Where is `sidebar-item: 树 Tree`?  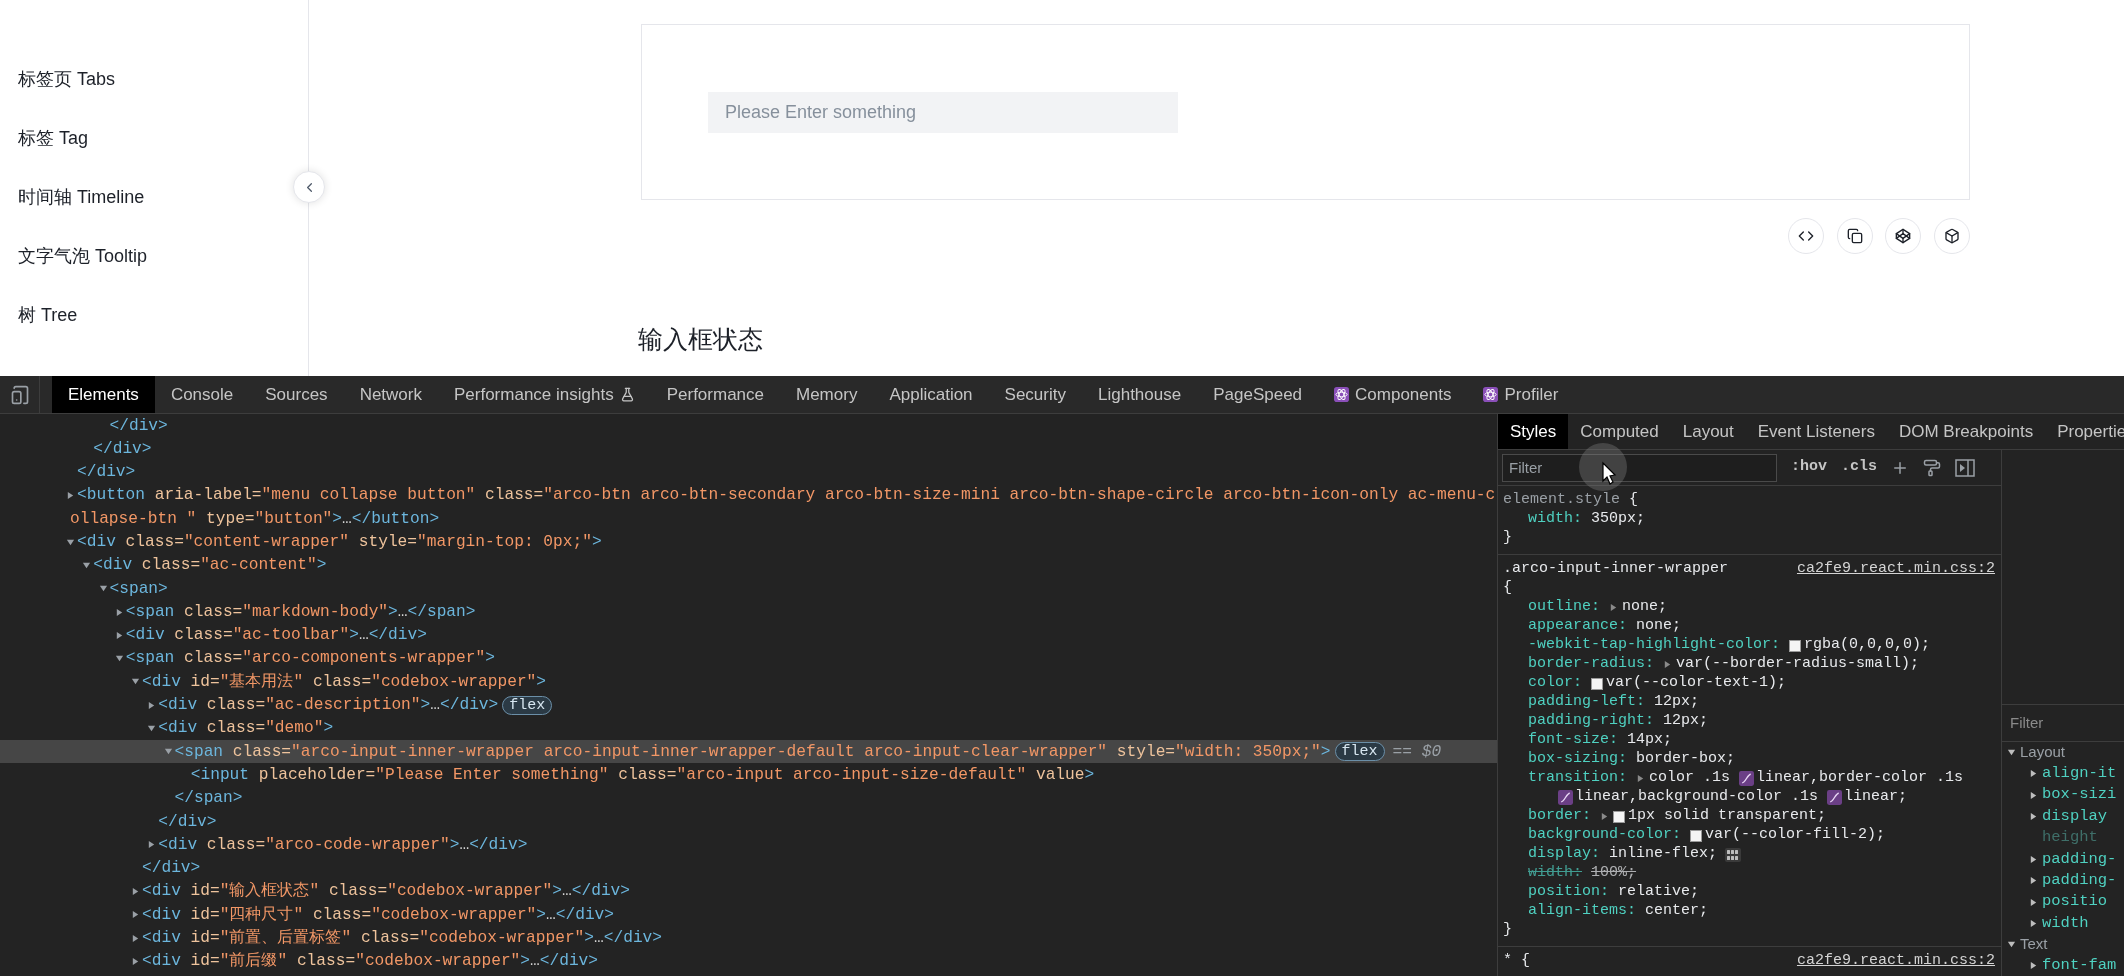 sidebar-item: 树 Tree is located at coordinates (135, 315).